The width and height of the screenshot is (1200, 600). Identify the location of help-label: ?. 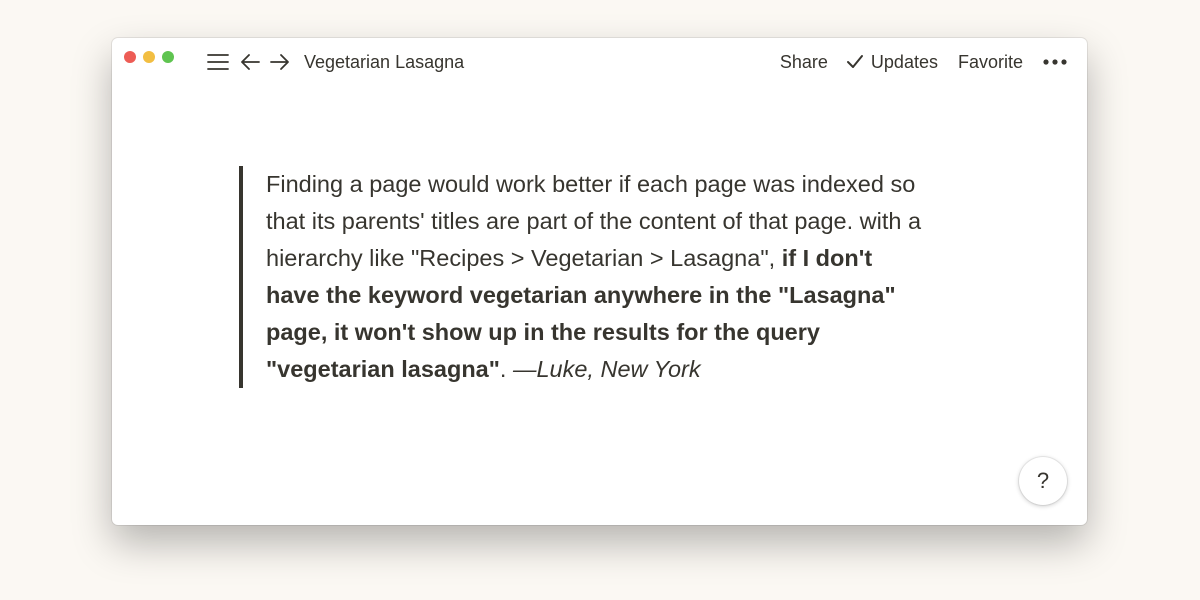
(1043, 480).